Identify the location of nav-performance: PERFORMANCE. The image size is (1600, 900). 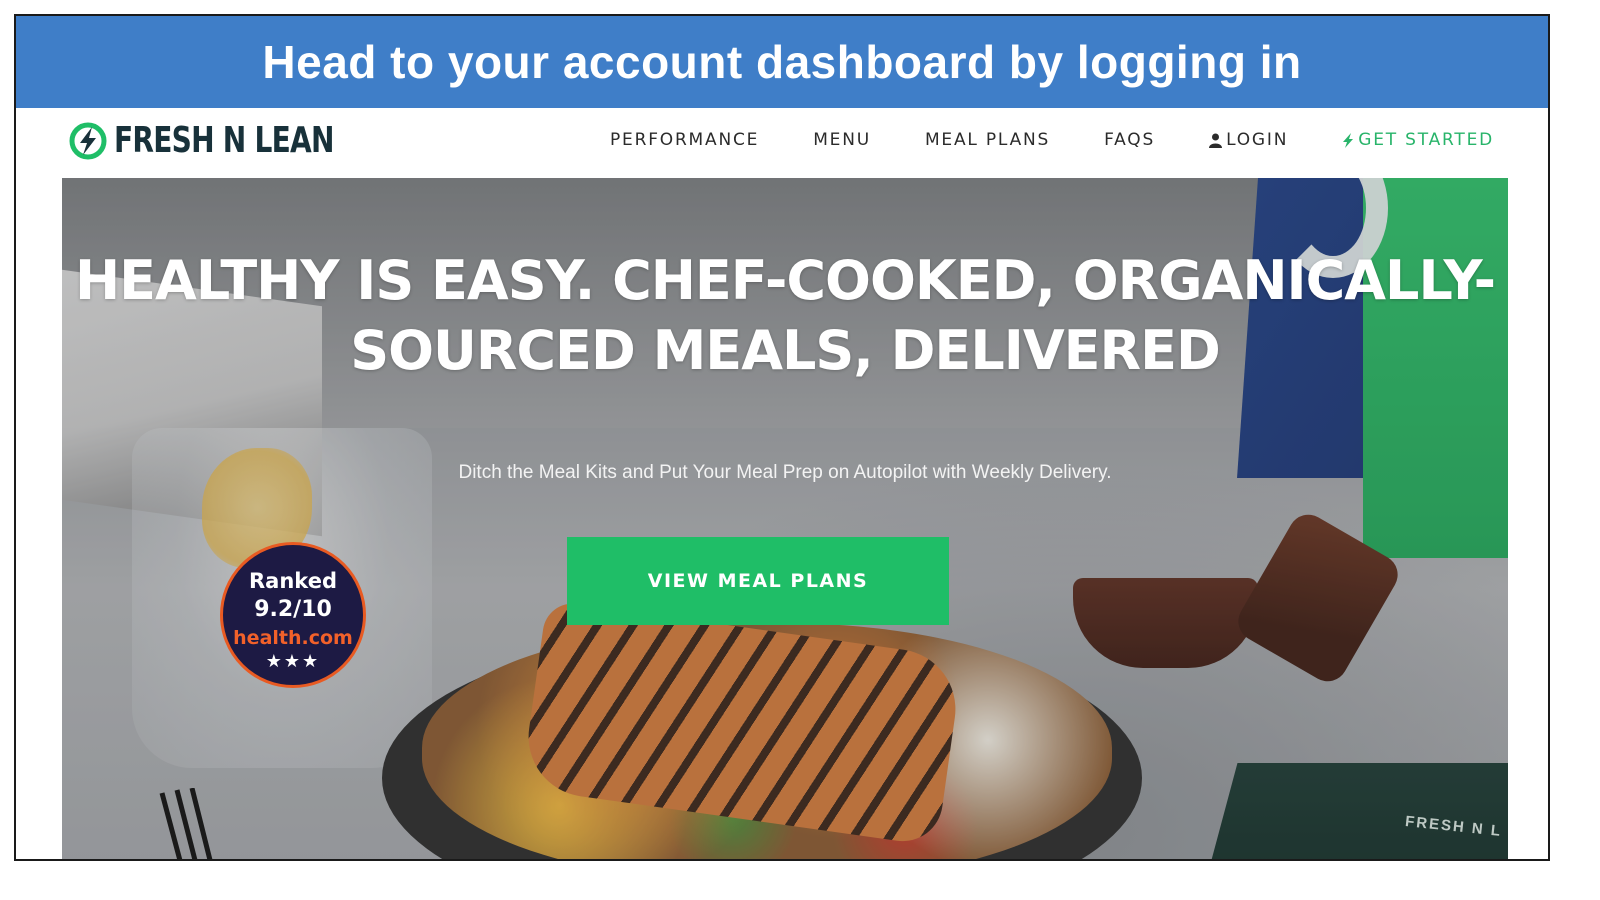
(684, 140).